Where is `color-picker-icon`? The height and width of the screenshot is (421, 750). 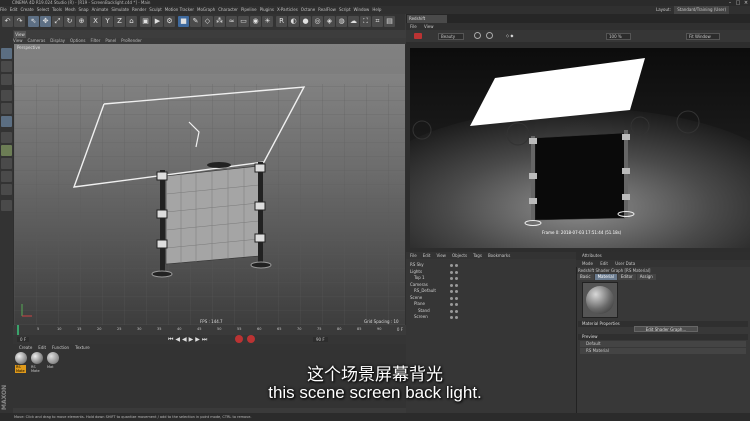
color-picker-icon is located at coordinates (477, 35).